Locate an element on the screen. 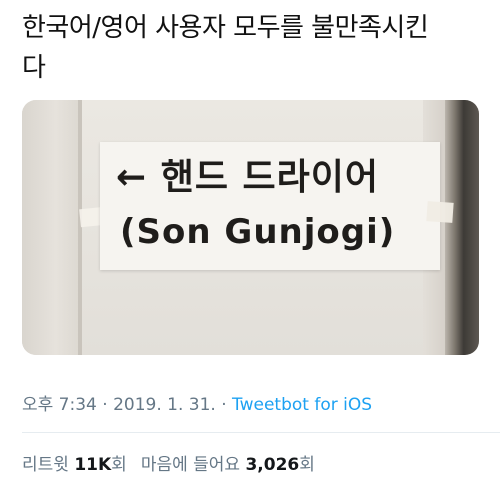  photo-pillar is located at coordinates (50, 227).